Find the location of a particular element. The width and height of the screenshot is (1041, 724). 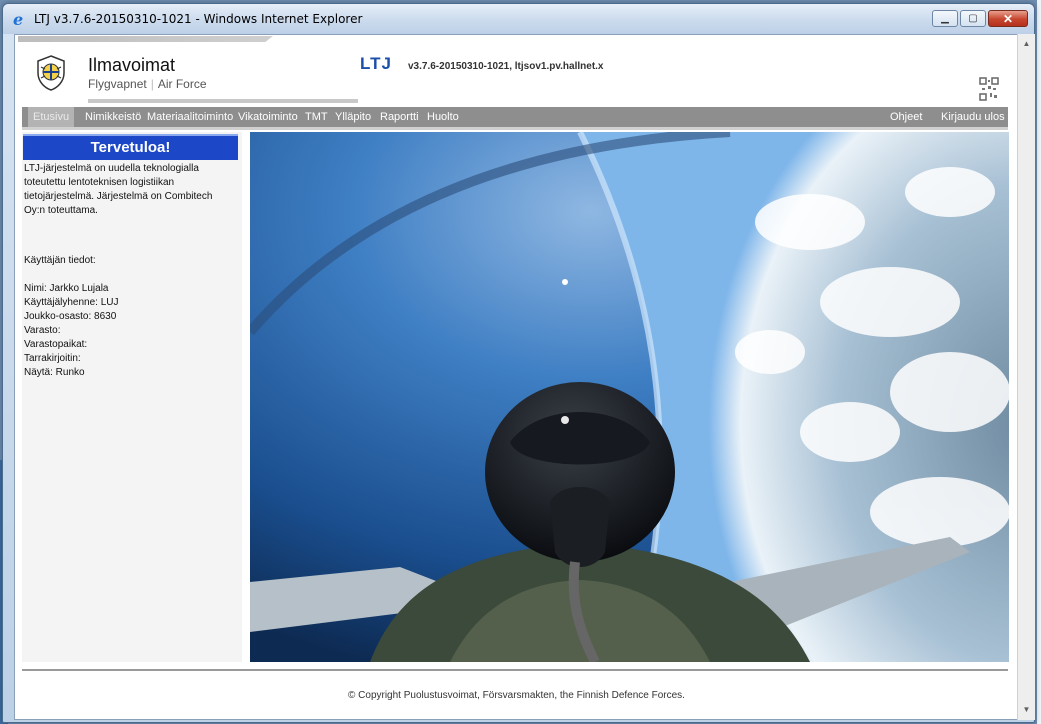

user-info-title: Käyttäjän tiedot: is located at coordinates (60, 260).